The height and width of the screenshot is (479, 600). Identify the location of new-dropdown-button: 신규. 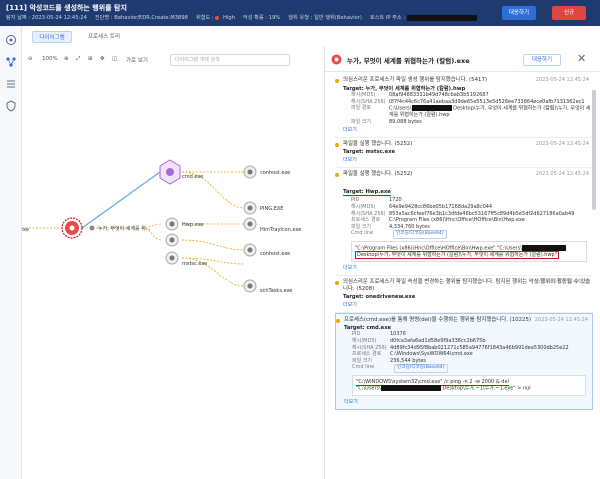
(569, 13).